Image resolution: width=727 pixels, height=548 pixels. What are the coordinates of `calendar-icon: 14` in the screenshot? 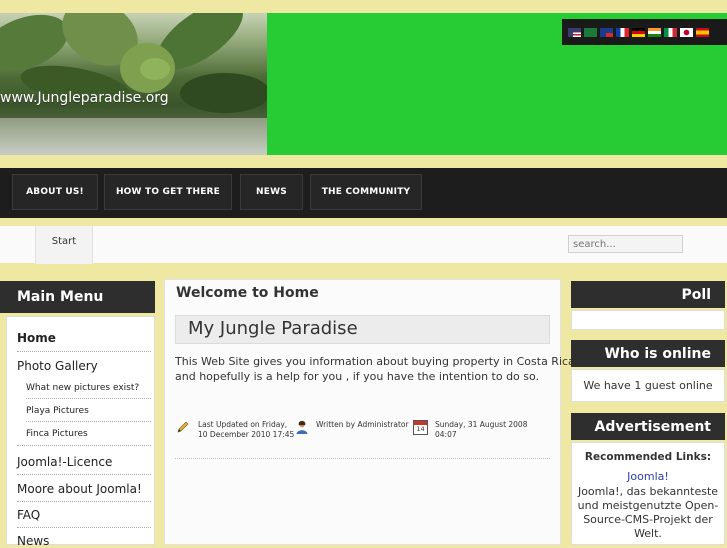 It's located at (420, 427).